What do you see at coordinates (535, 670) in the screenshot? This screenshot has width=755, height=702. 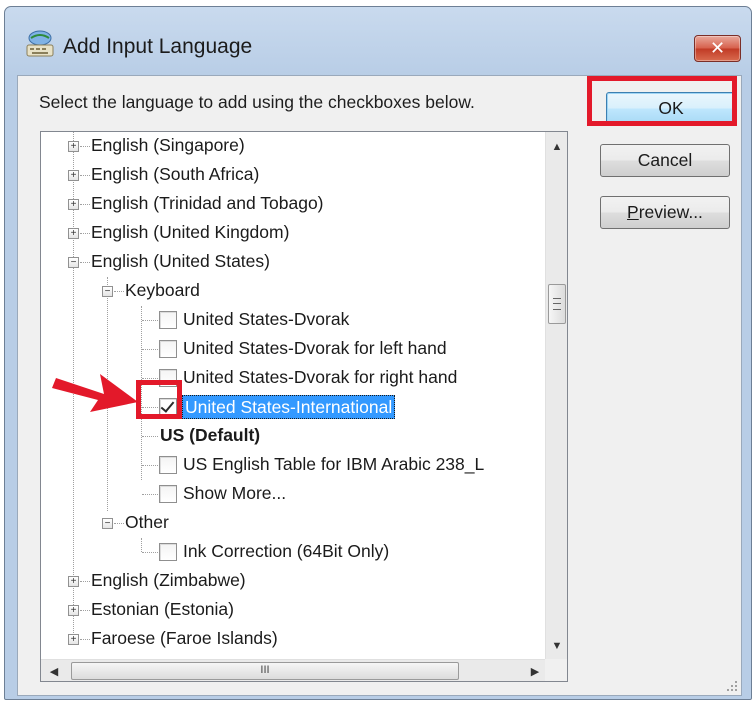 I see `scroll-right-arrow-icon: ▶` at bounding box center [535, 670].